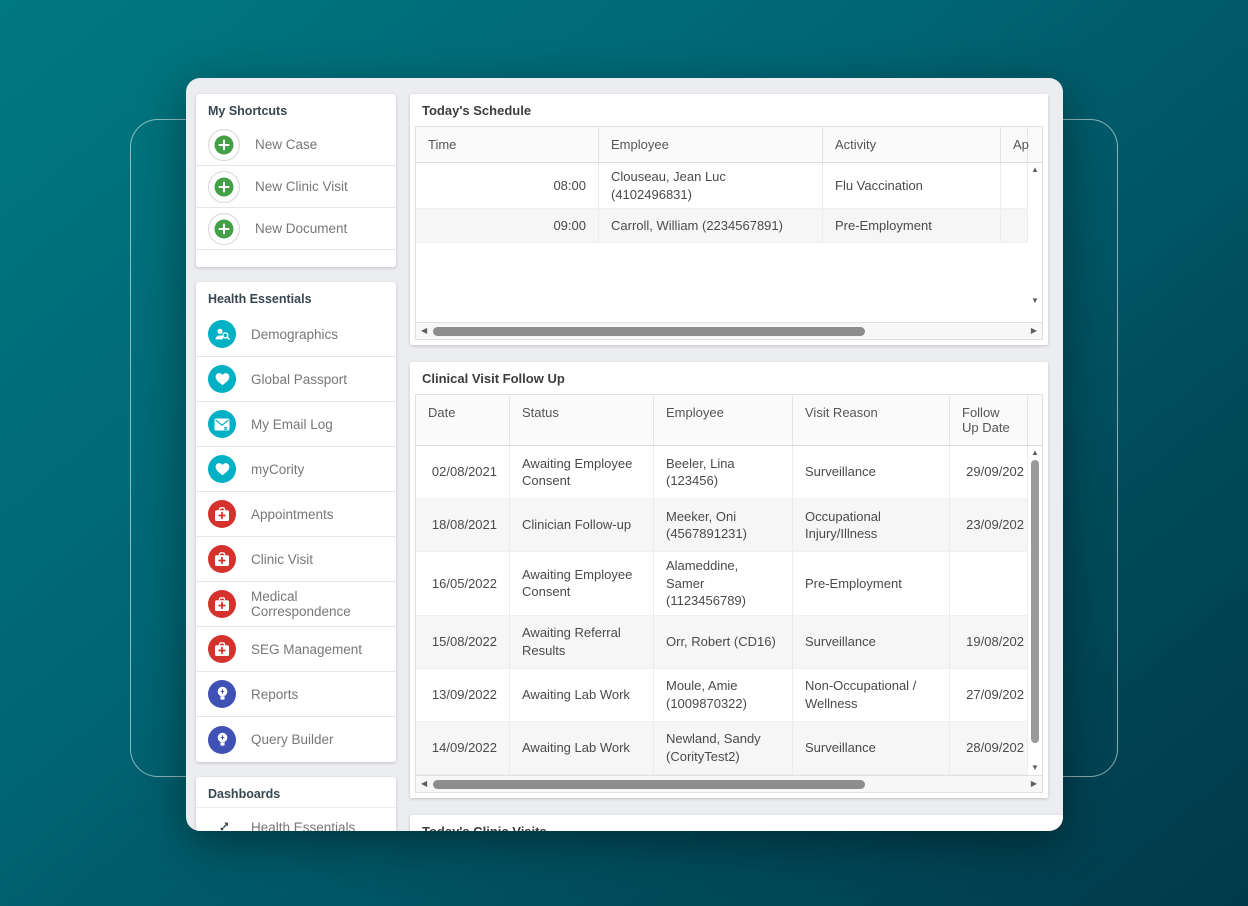  I want to click on table-cell: 15/08/2022, so click(463, 641).